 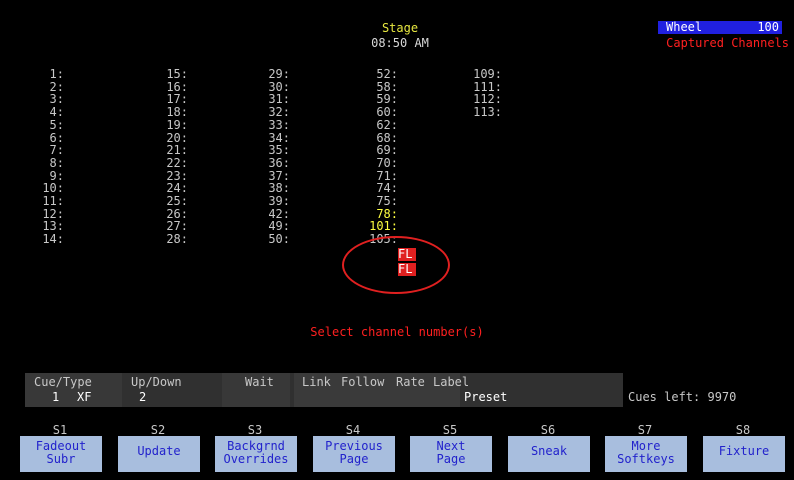 I want to click on channel-label: 27:, so click(x=173, y=226).